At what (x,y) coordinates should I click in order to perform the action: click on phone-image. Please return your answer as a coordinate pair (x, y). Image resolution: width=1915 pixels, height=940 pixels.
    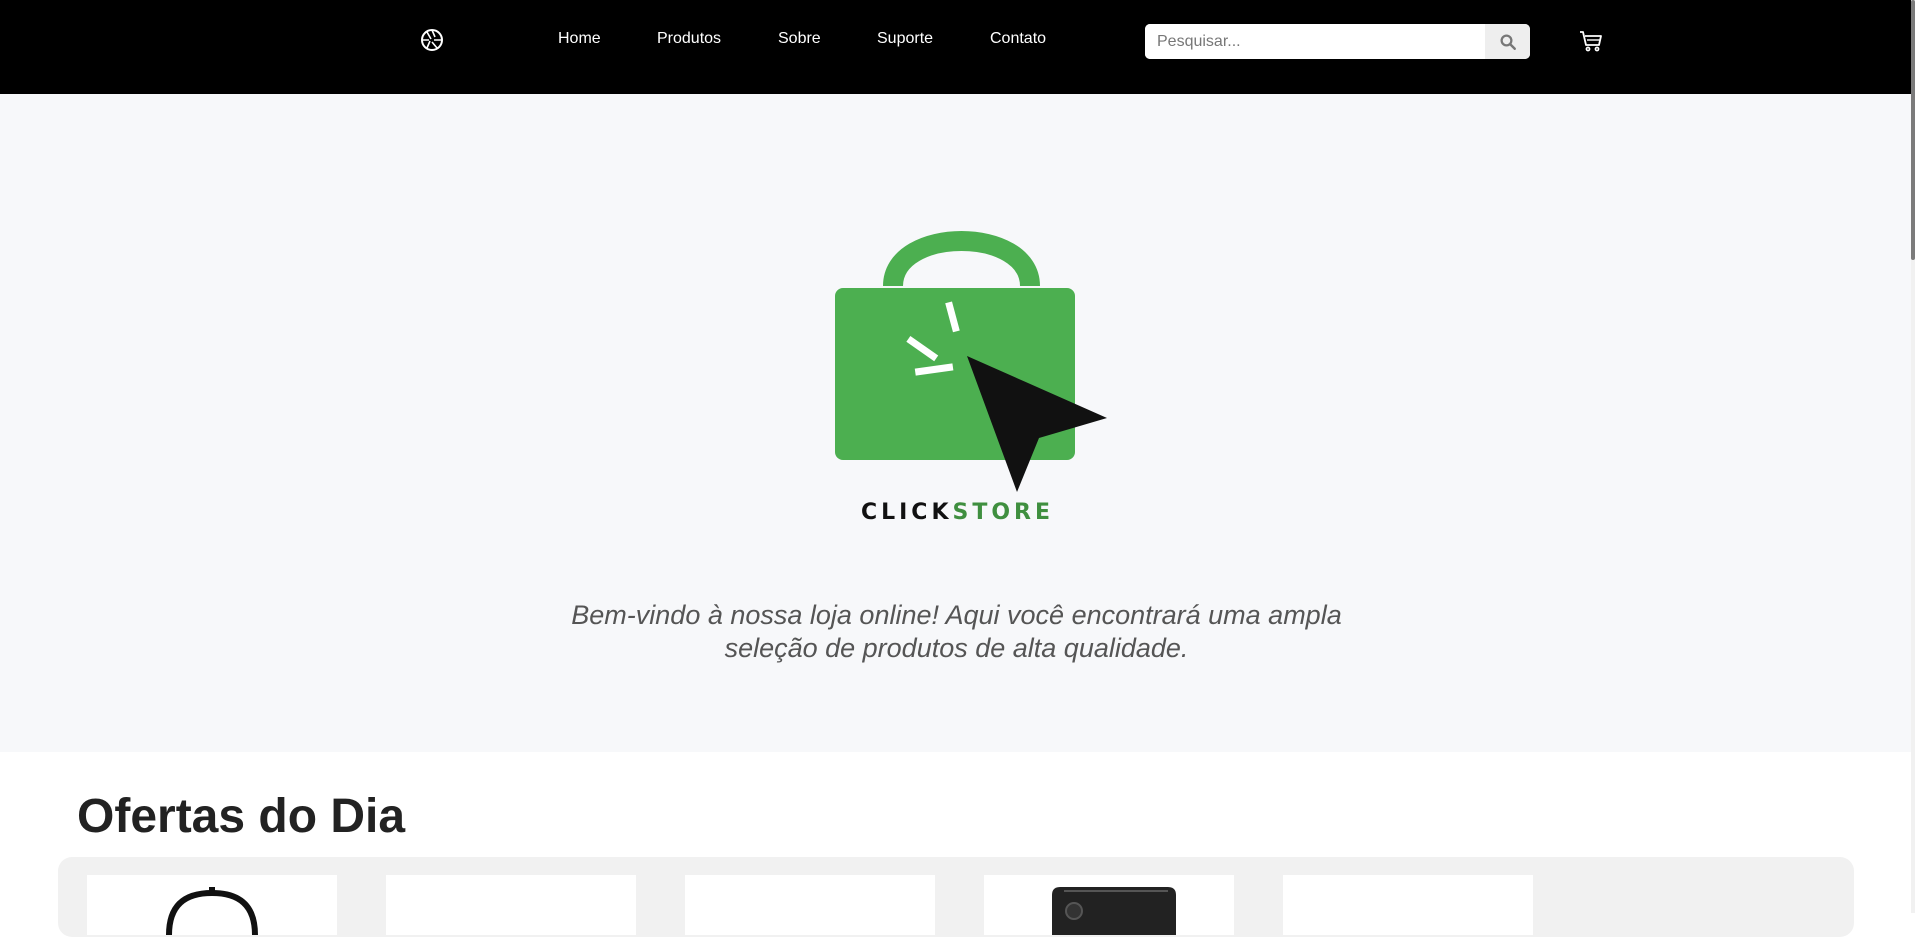
    Looking at the image, I should click on (1114, 911).